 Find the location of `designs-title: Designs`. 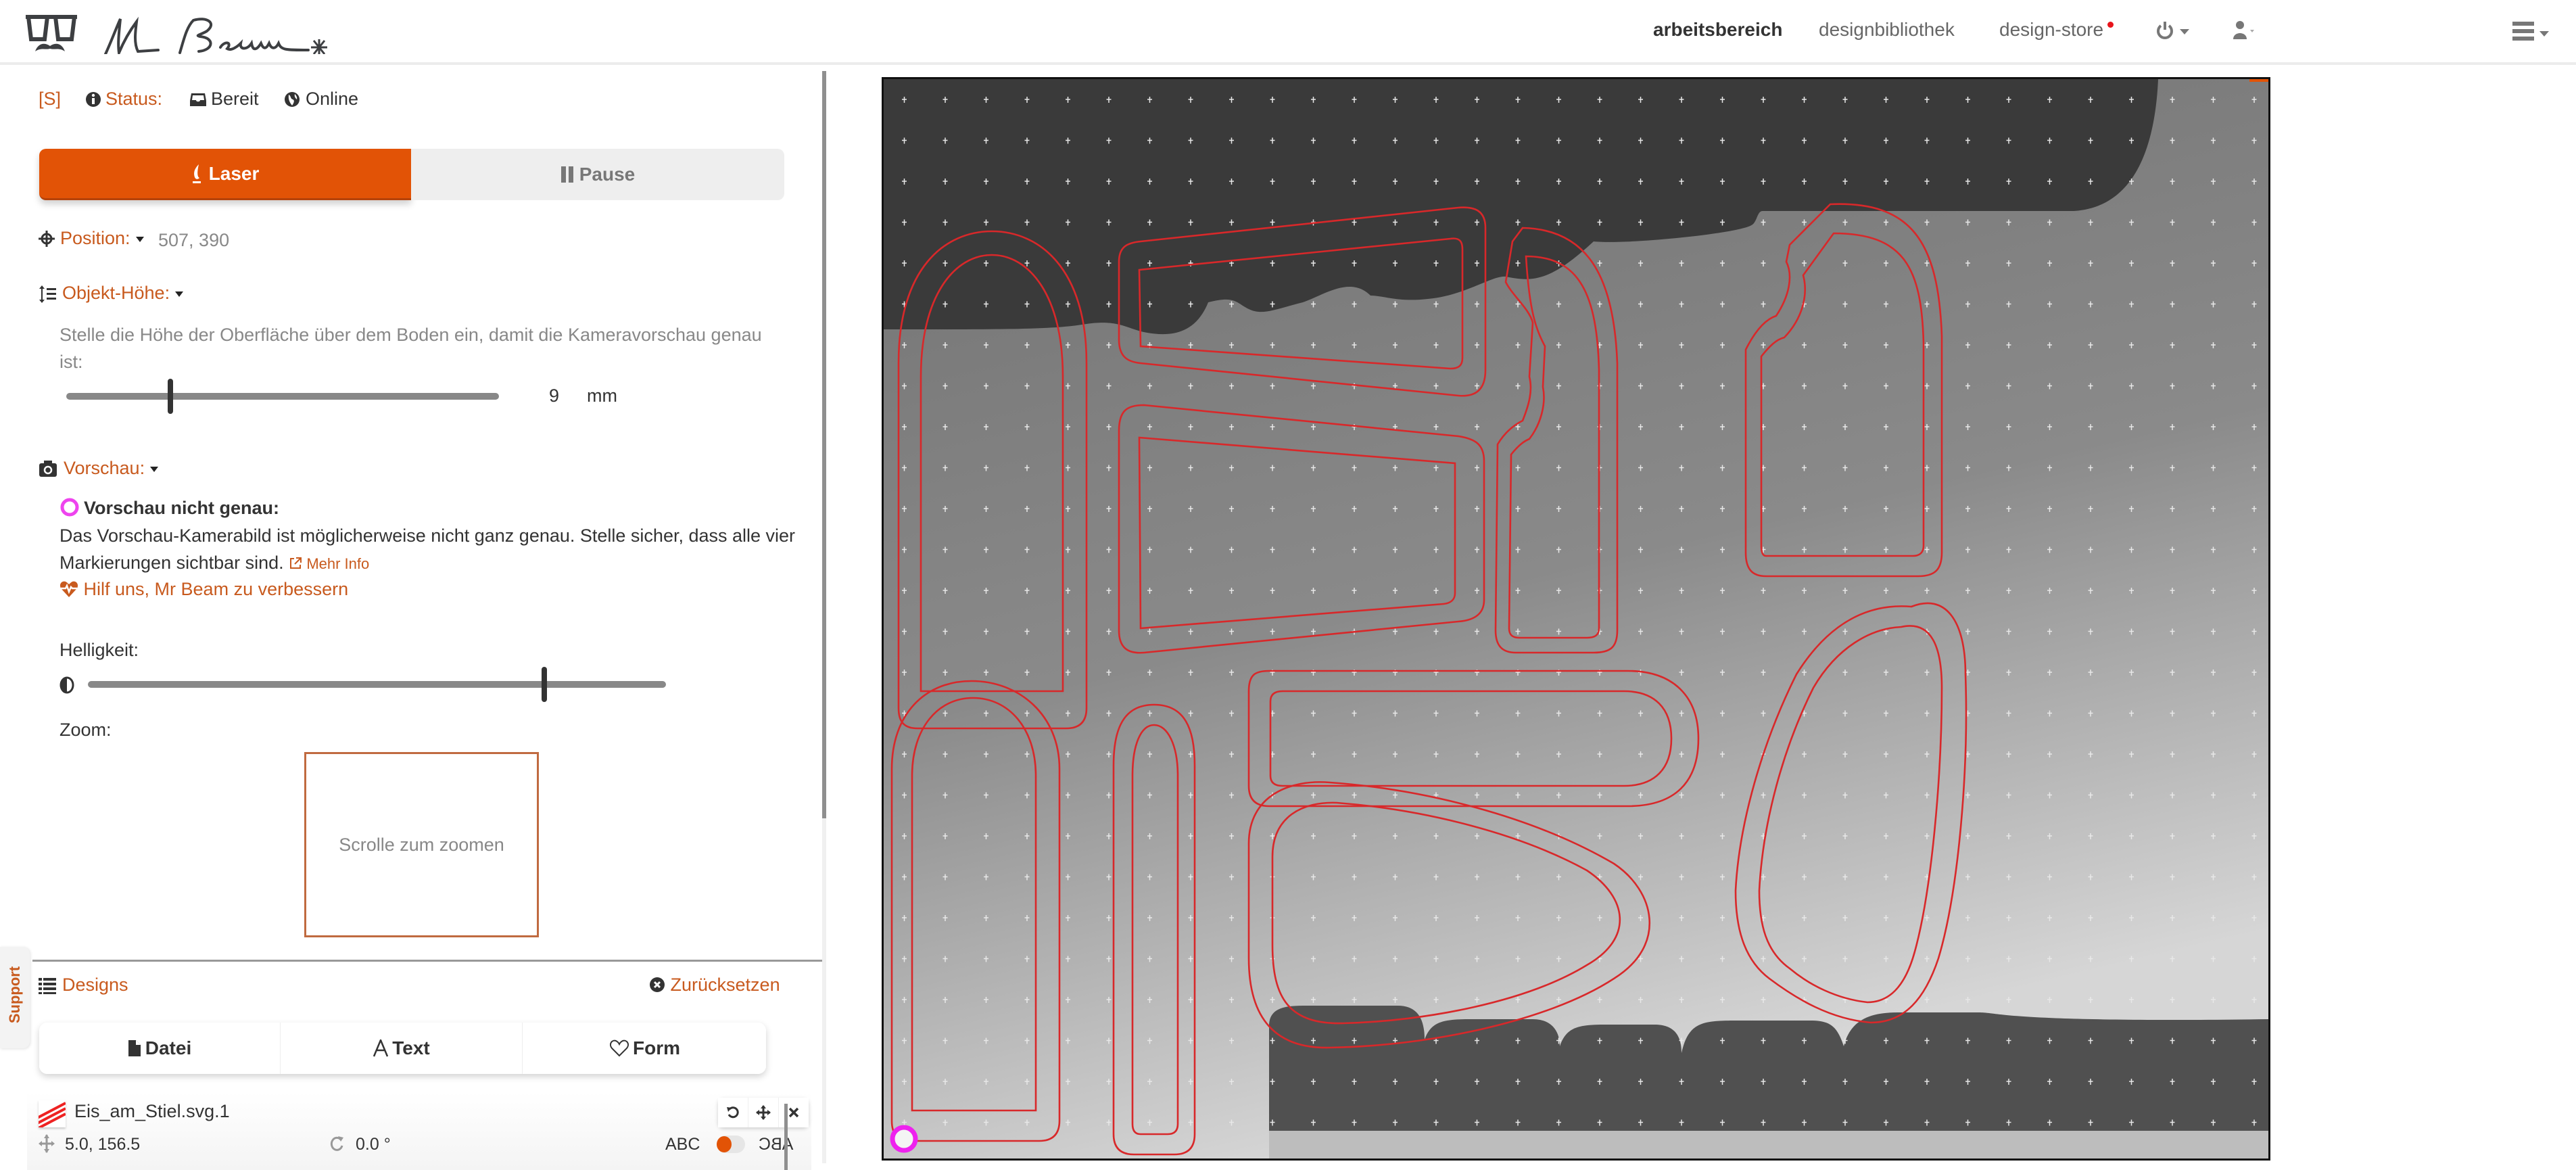

designs-title: Designs is located at coordinates (95, 985).